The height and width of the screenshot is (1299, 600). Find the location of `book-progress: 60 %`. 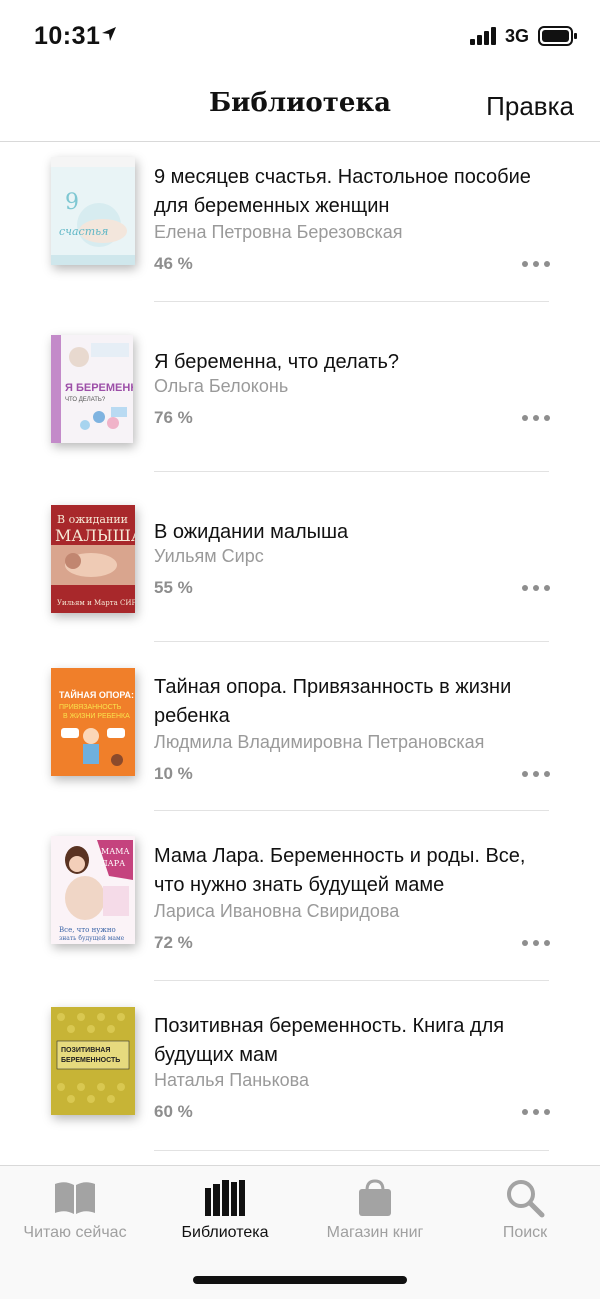

book-progress: 60 % is located at coordinates (173, 1111).